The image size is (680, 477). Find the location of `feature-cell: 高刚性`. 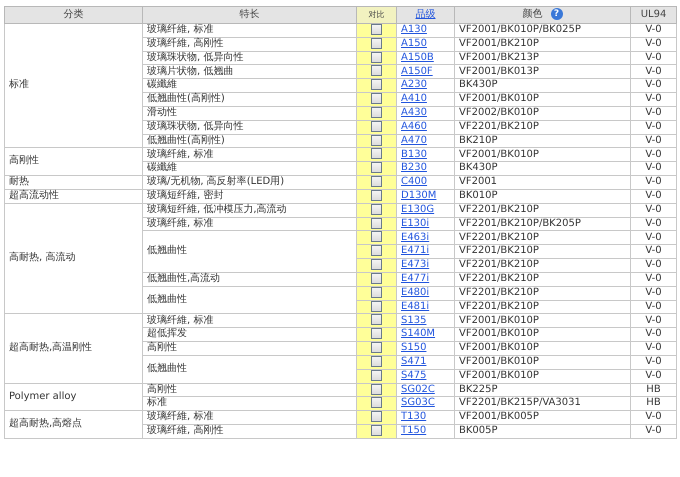

feature-cell: 高刚性 is located at coordinates (249, 390).